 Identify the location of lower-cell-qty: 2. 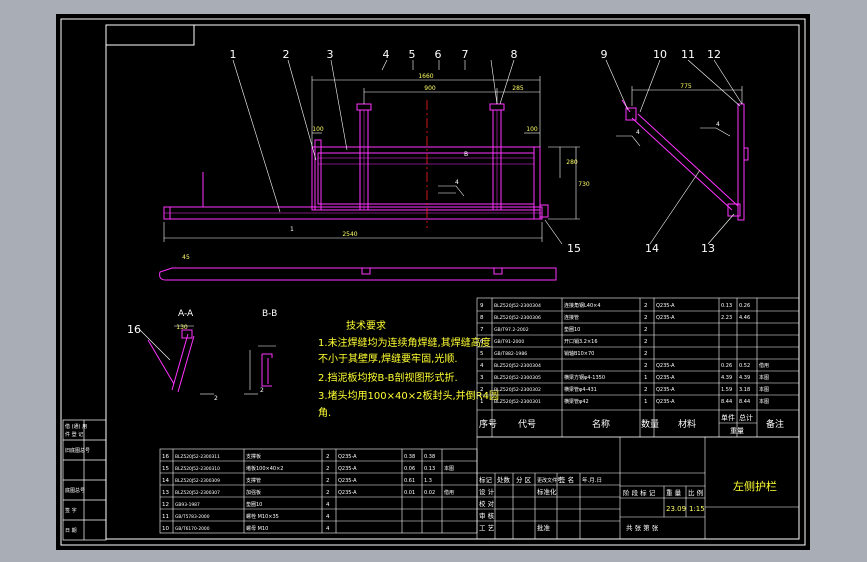
(328, 481).